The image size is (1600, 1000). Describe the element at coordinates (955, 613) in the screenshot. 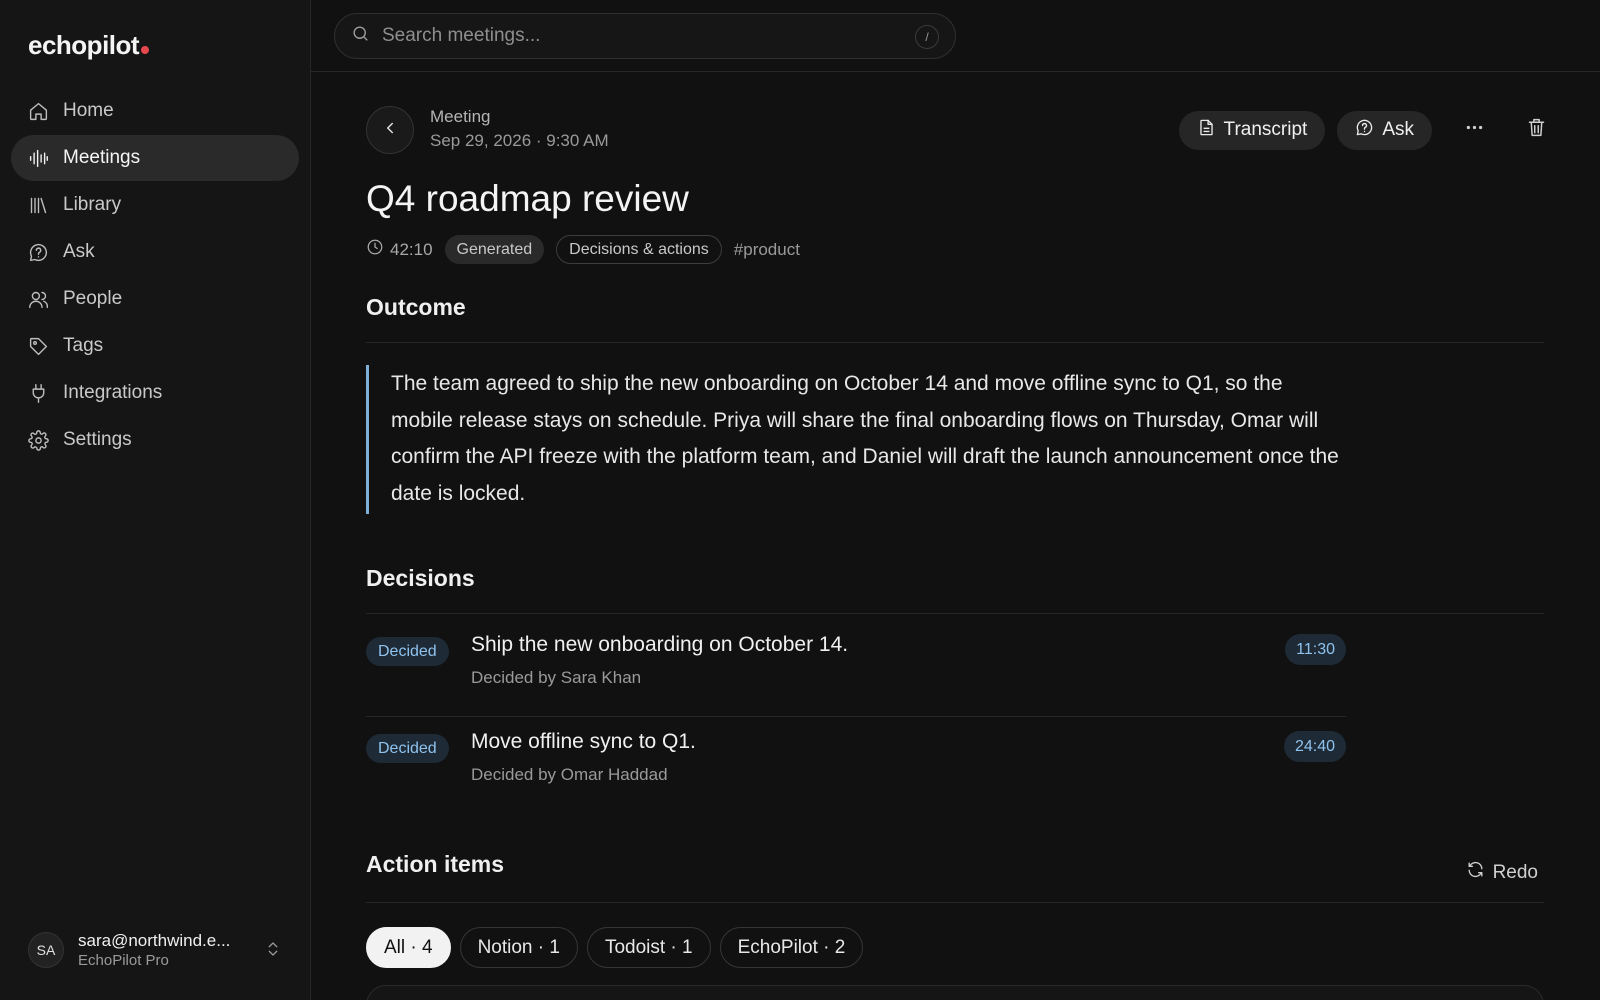

I see `decisions-divider` at that location.